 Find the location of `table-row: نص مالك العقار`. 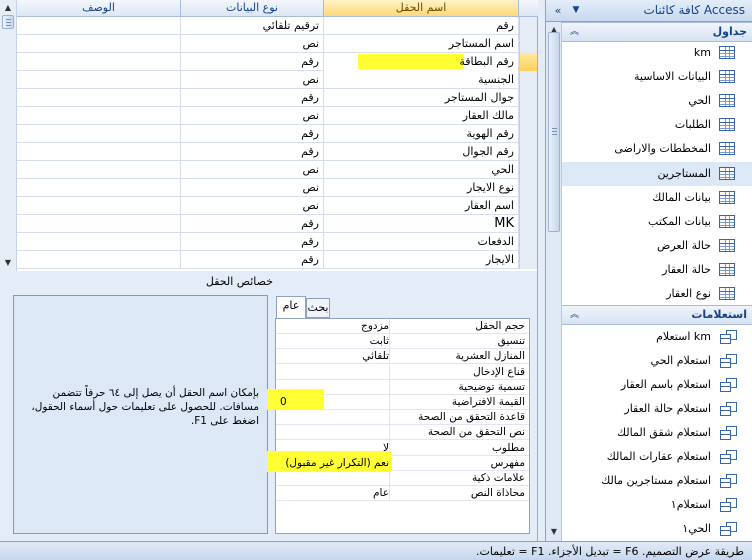

table-row: نص مالك العقار is located at coordinates (277, 116).